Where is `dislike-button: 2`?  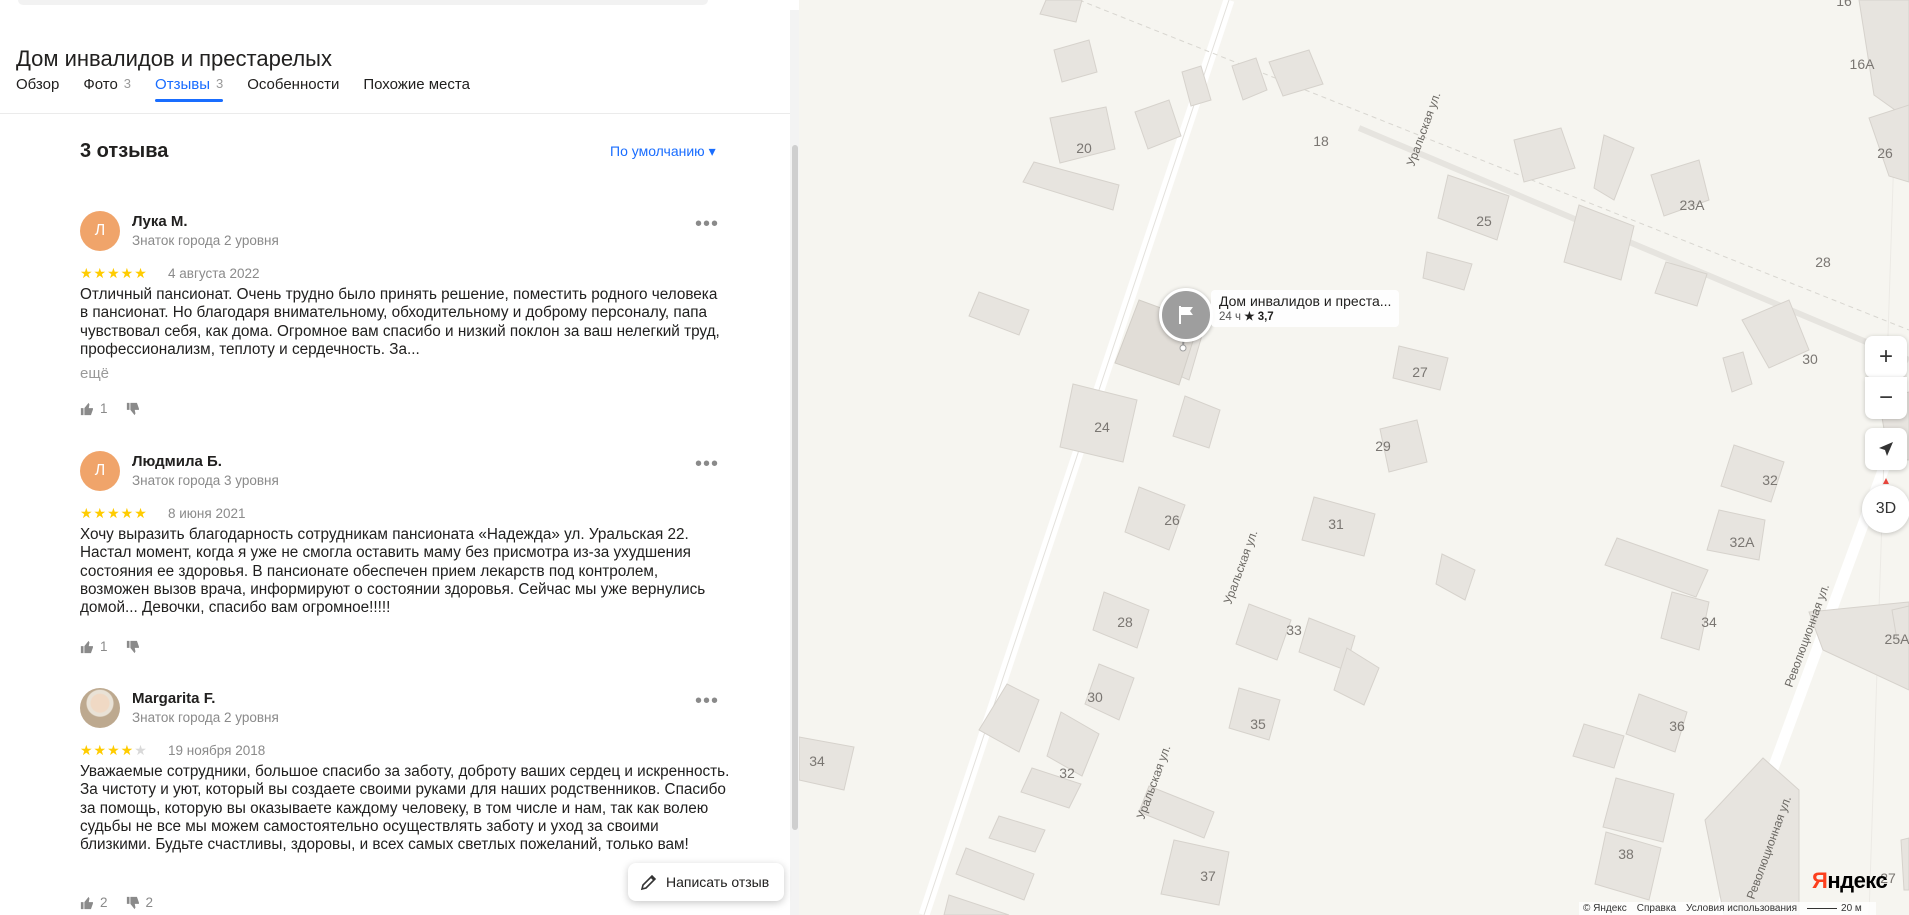 dislike-button: 2 is located at coordinates (140, 902).